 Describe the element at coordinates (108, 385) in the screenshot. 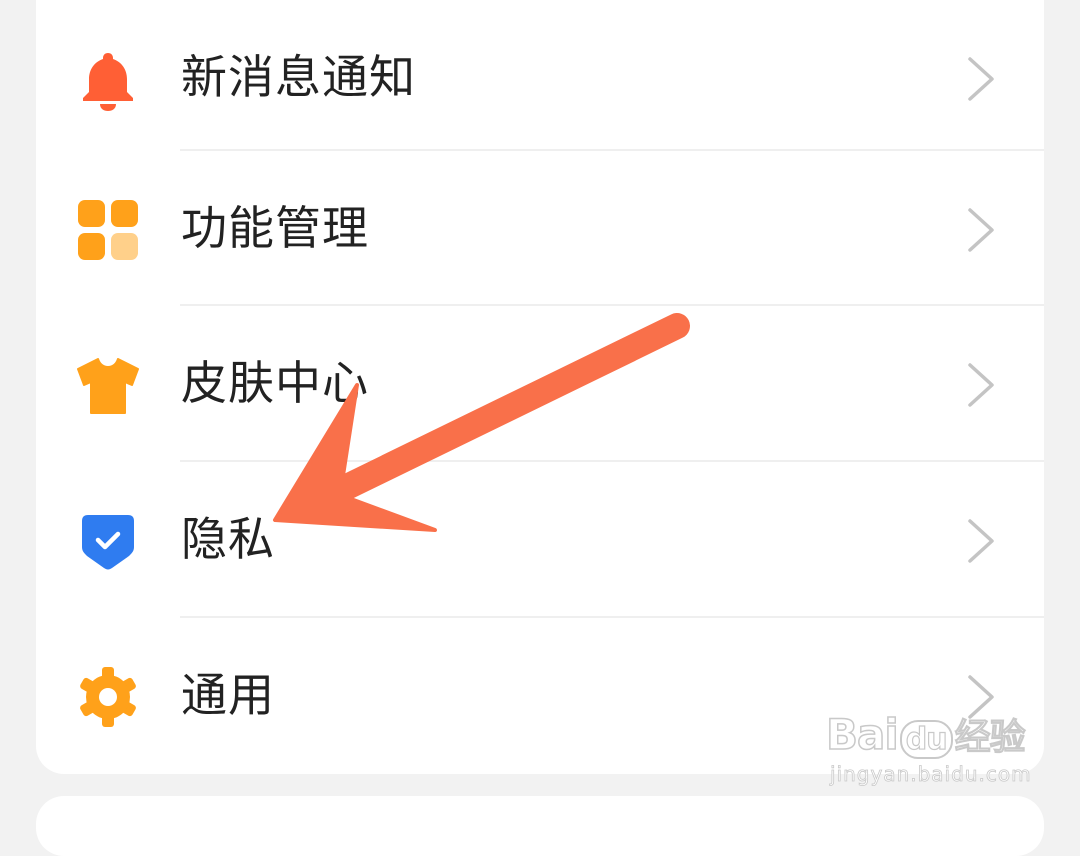

I see `tshirt-icon` at that location.